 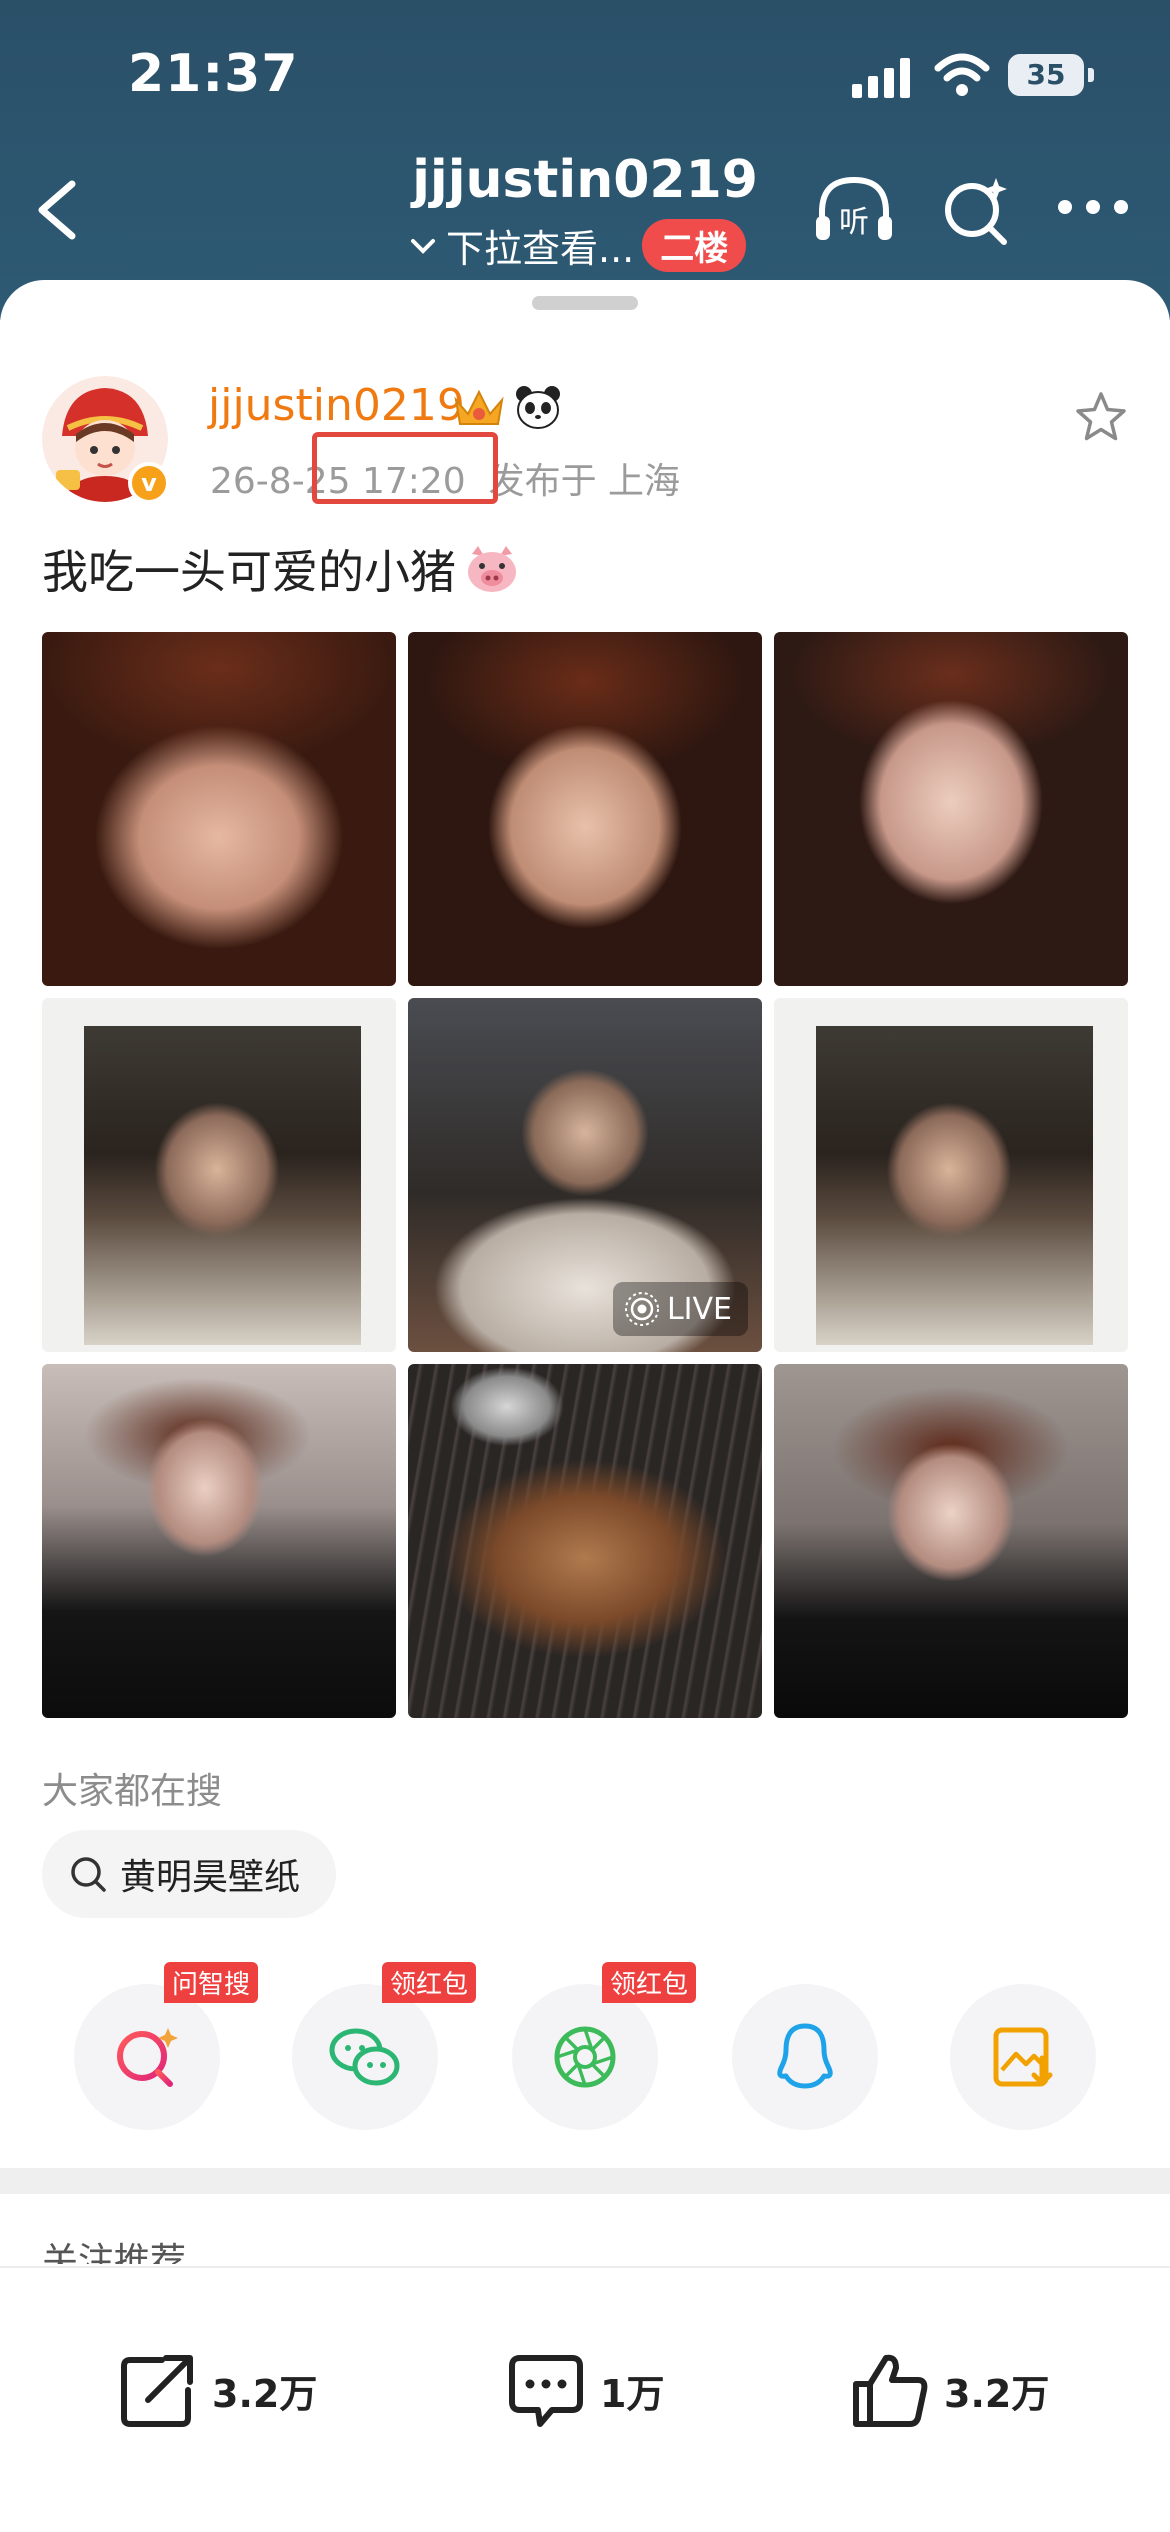 I want to click on repost-count: 3.2万, so click(x=265, y=2393).